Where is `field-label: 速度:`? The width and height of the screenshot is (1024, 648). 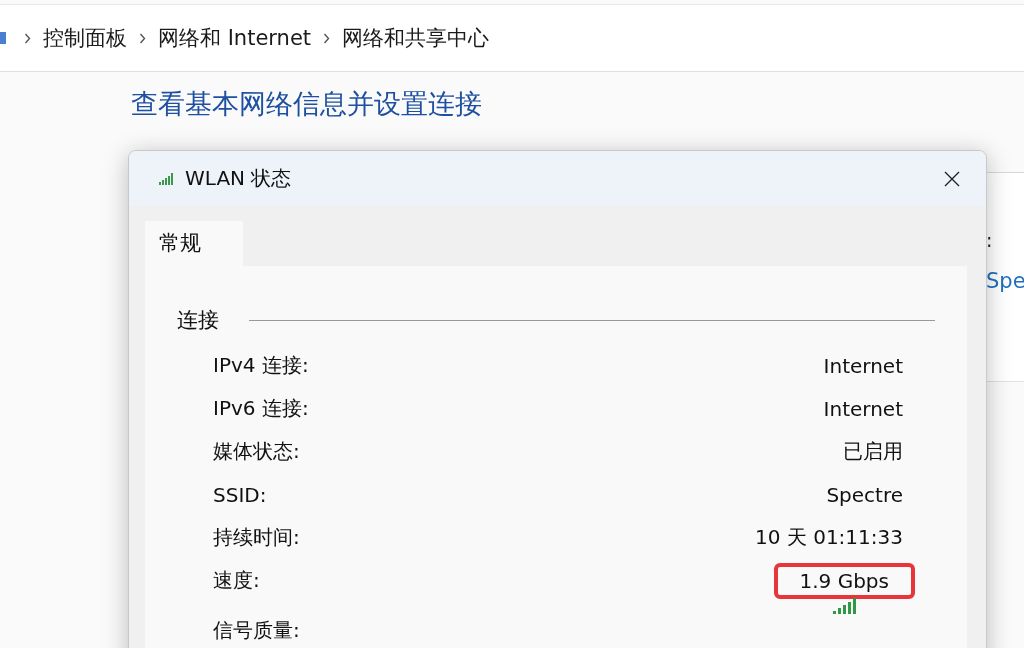 field-label: 速度: is located at coordinates (236, 580).